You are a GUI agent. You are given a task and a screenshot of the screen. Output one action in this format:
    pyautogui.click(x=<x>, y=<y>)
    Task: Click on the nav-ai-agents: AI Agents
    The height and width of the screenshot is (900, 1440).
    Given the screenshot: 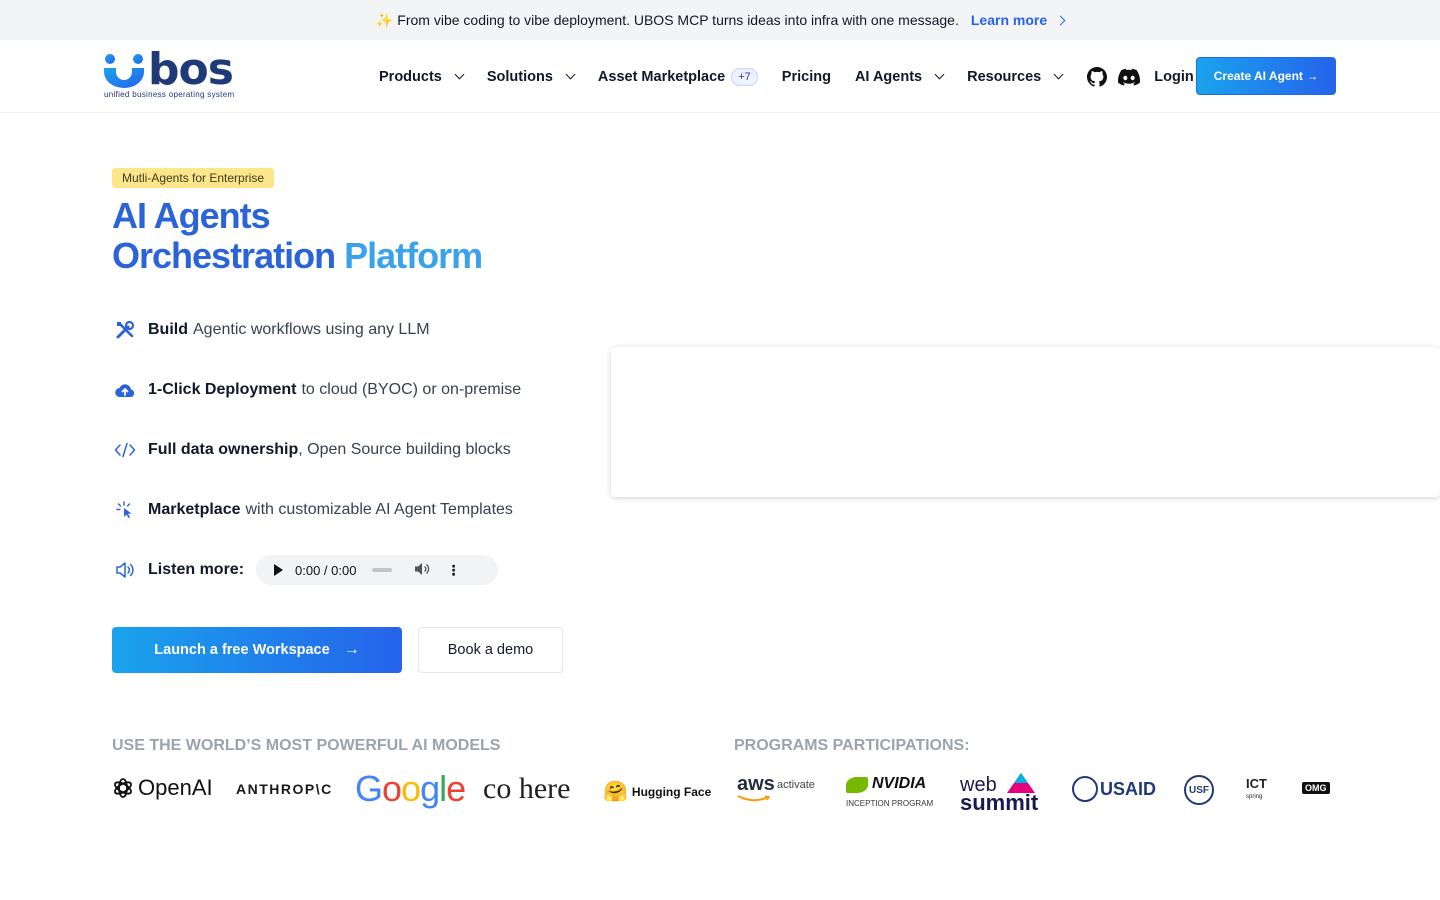 What is the action you would take?
    pyautogui.click(x=899, y=76)
    